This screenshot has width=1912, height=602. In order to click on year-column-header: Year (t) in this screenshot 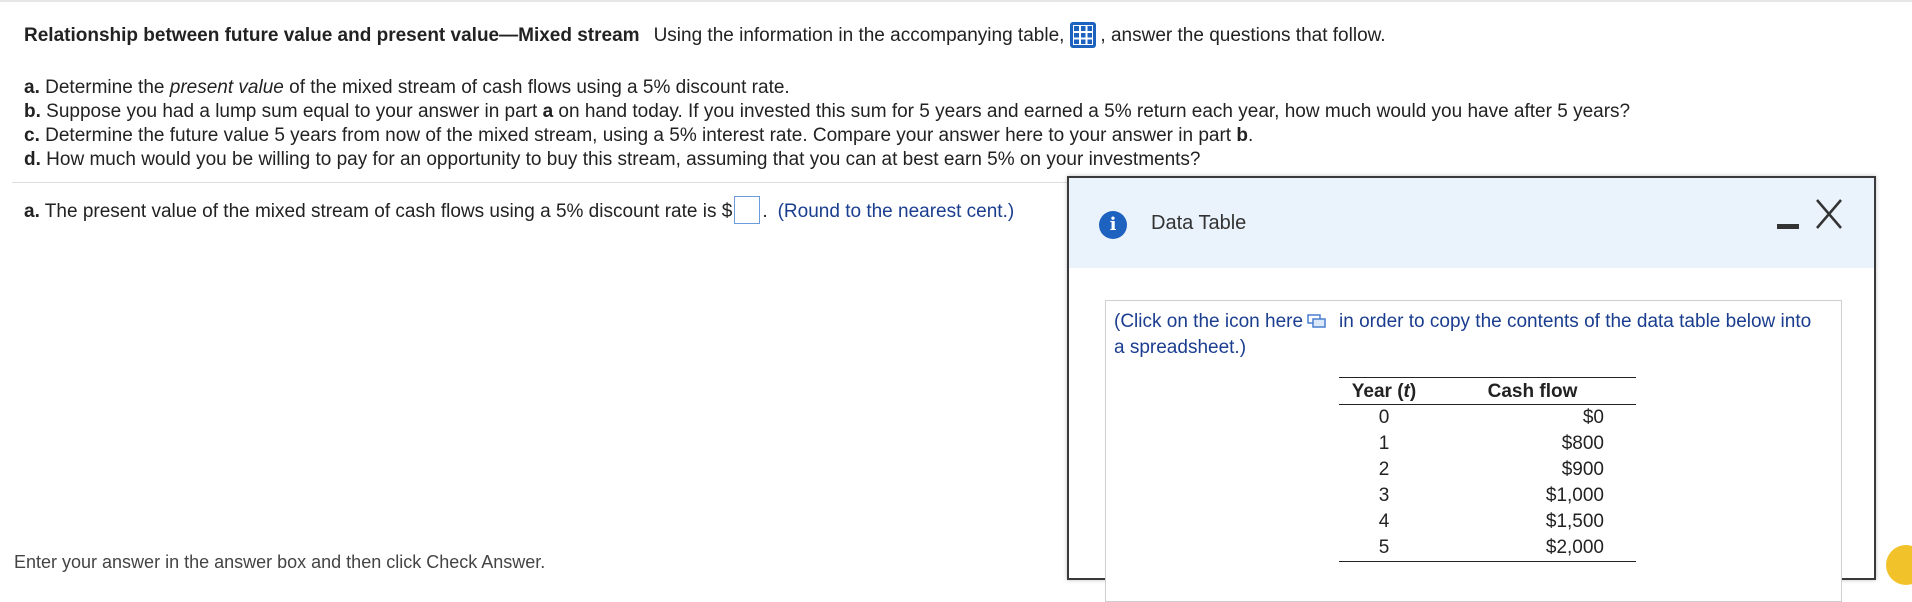, I will do `click(1384, 391)`.